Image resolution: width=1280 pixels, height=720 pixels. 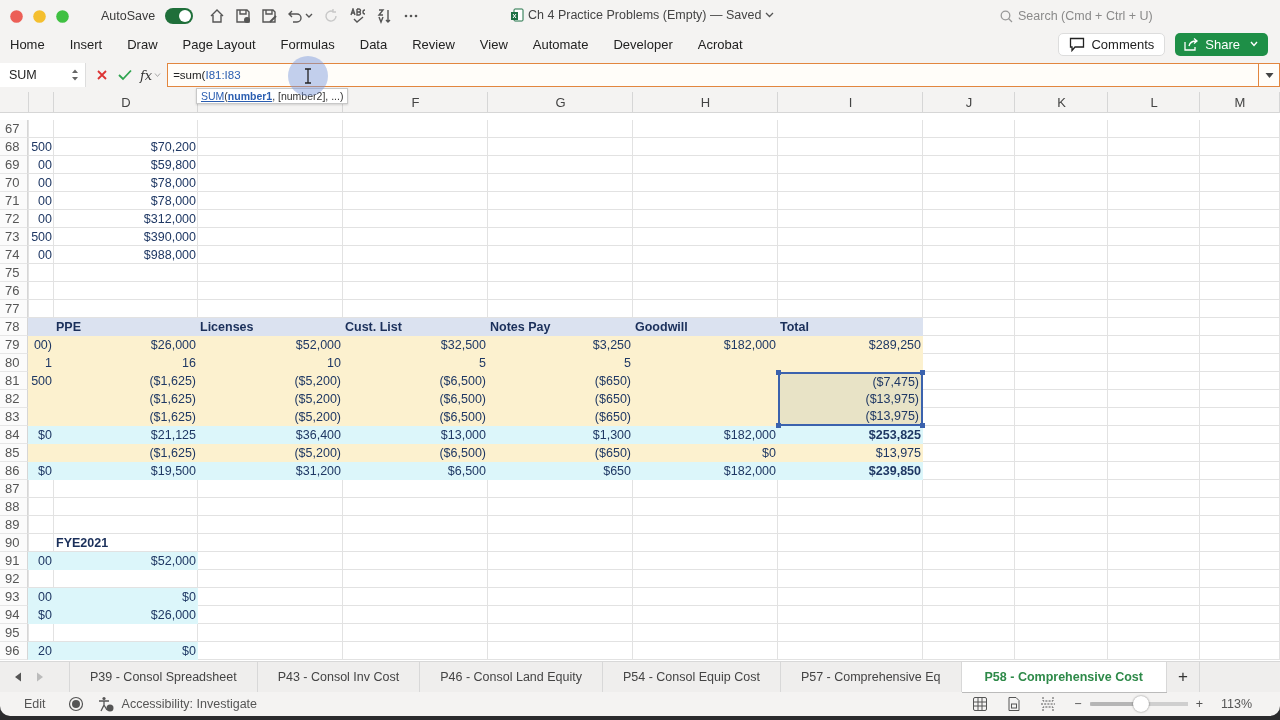 What do you see at coordinates (1183, 677) in the screenshot?
I see `add-sheet-button: +` at bounding box center [1183, 677].